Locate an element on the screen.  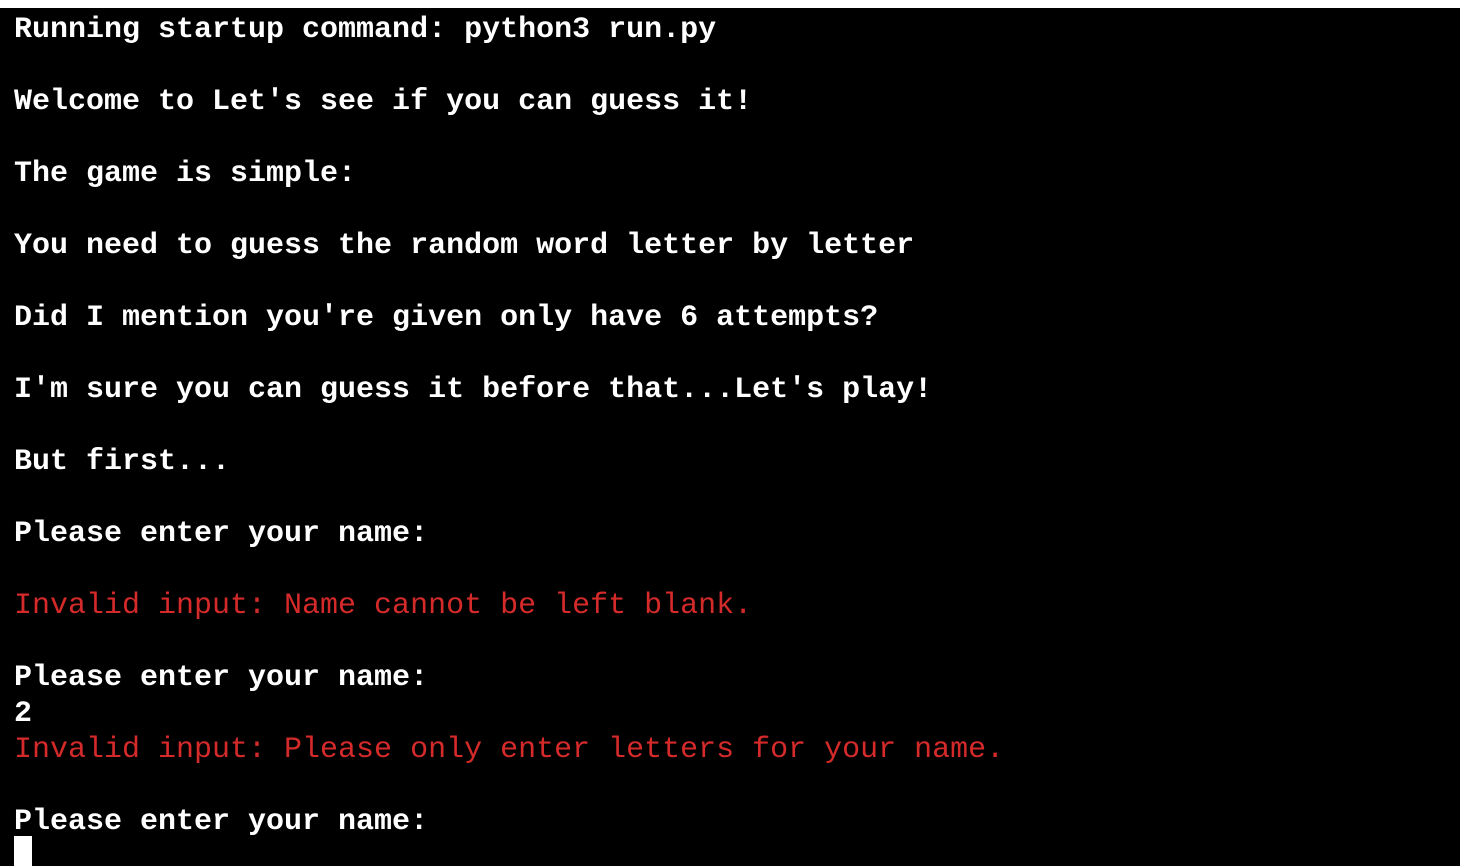
name-prompt-3: Please enter your name: is located at coordinates (221, 822).